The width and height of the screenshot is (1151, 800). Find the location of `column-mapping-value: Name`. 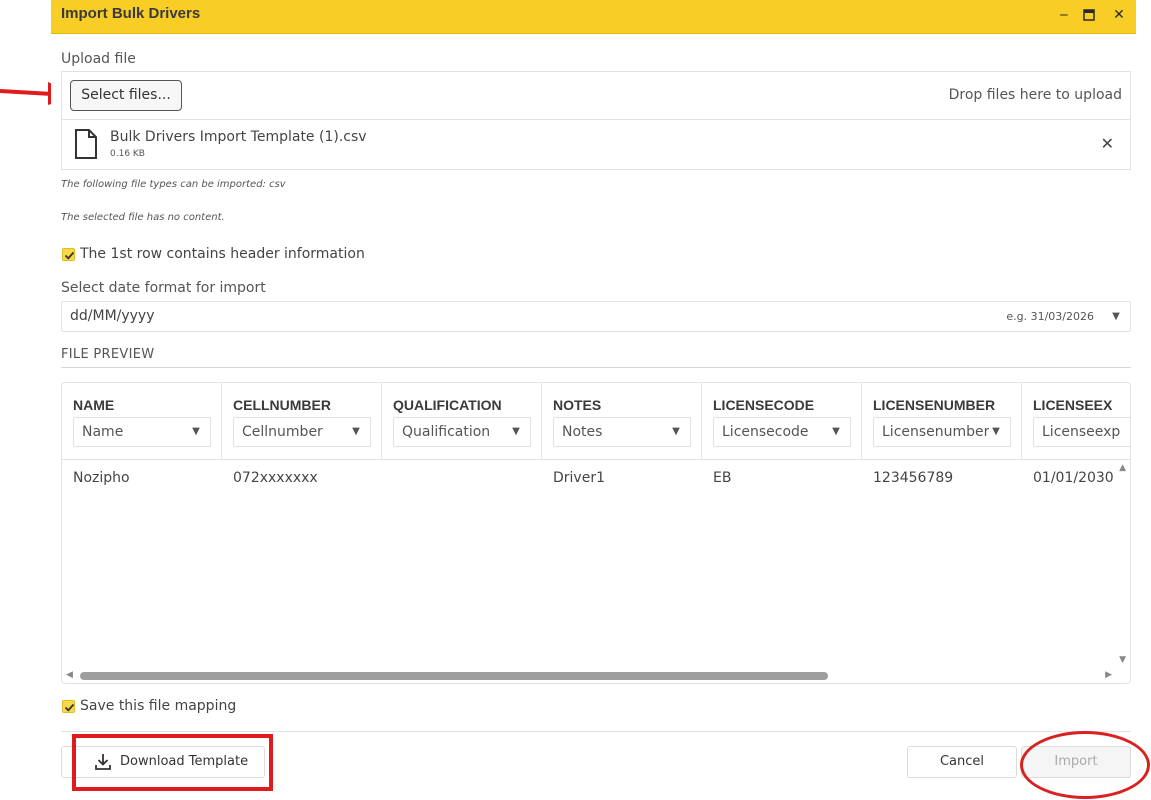

column-mapping-value: Name is located at coordinates (103, 432).